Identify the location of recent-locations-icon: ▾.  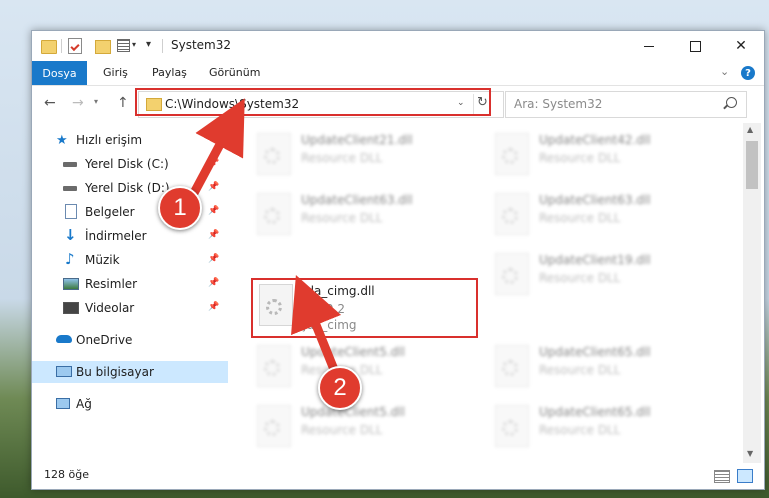
(96, 101).